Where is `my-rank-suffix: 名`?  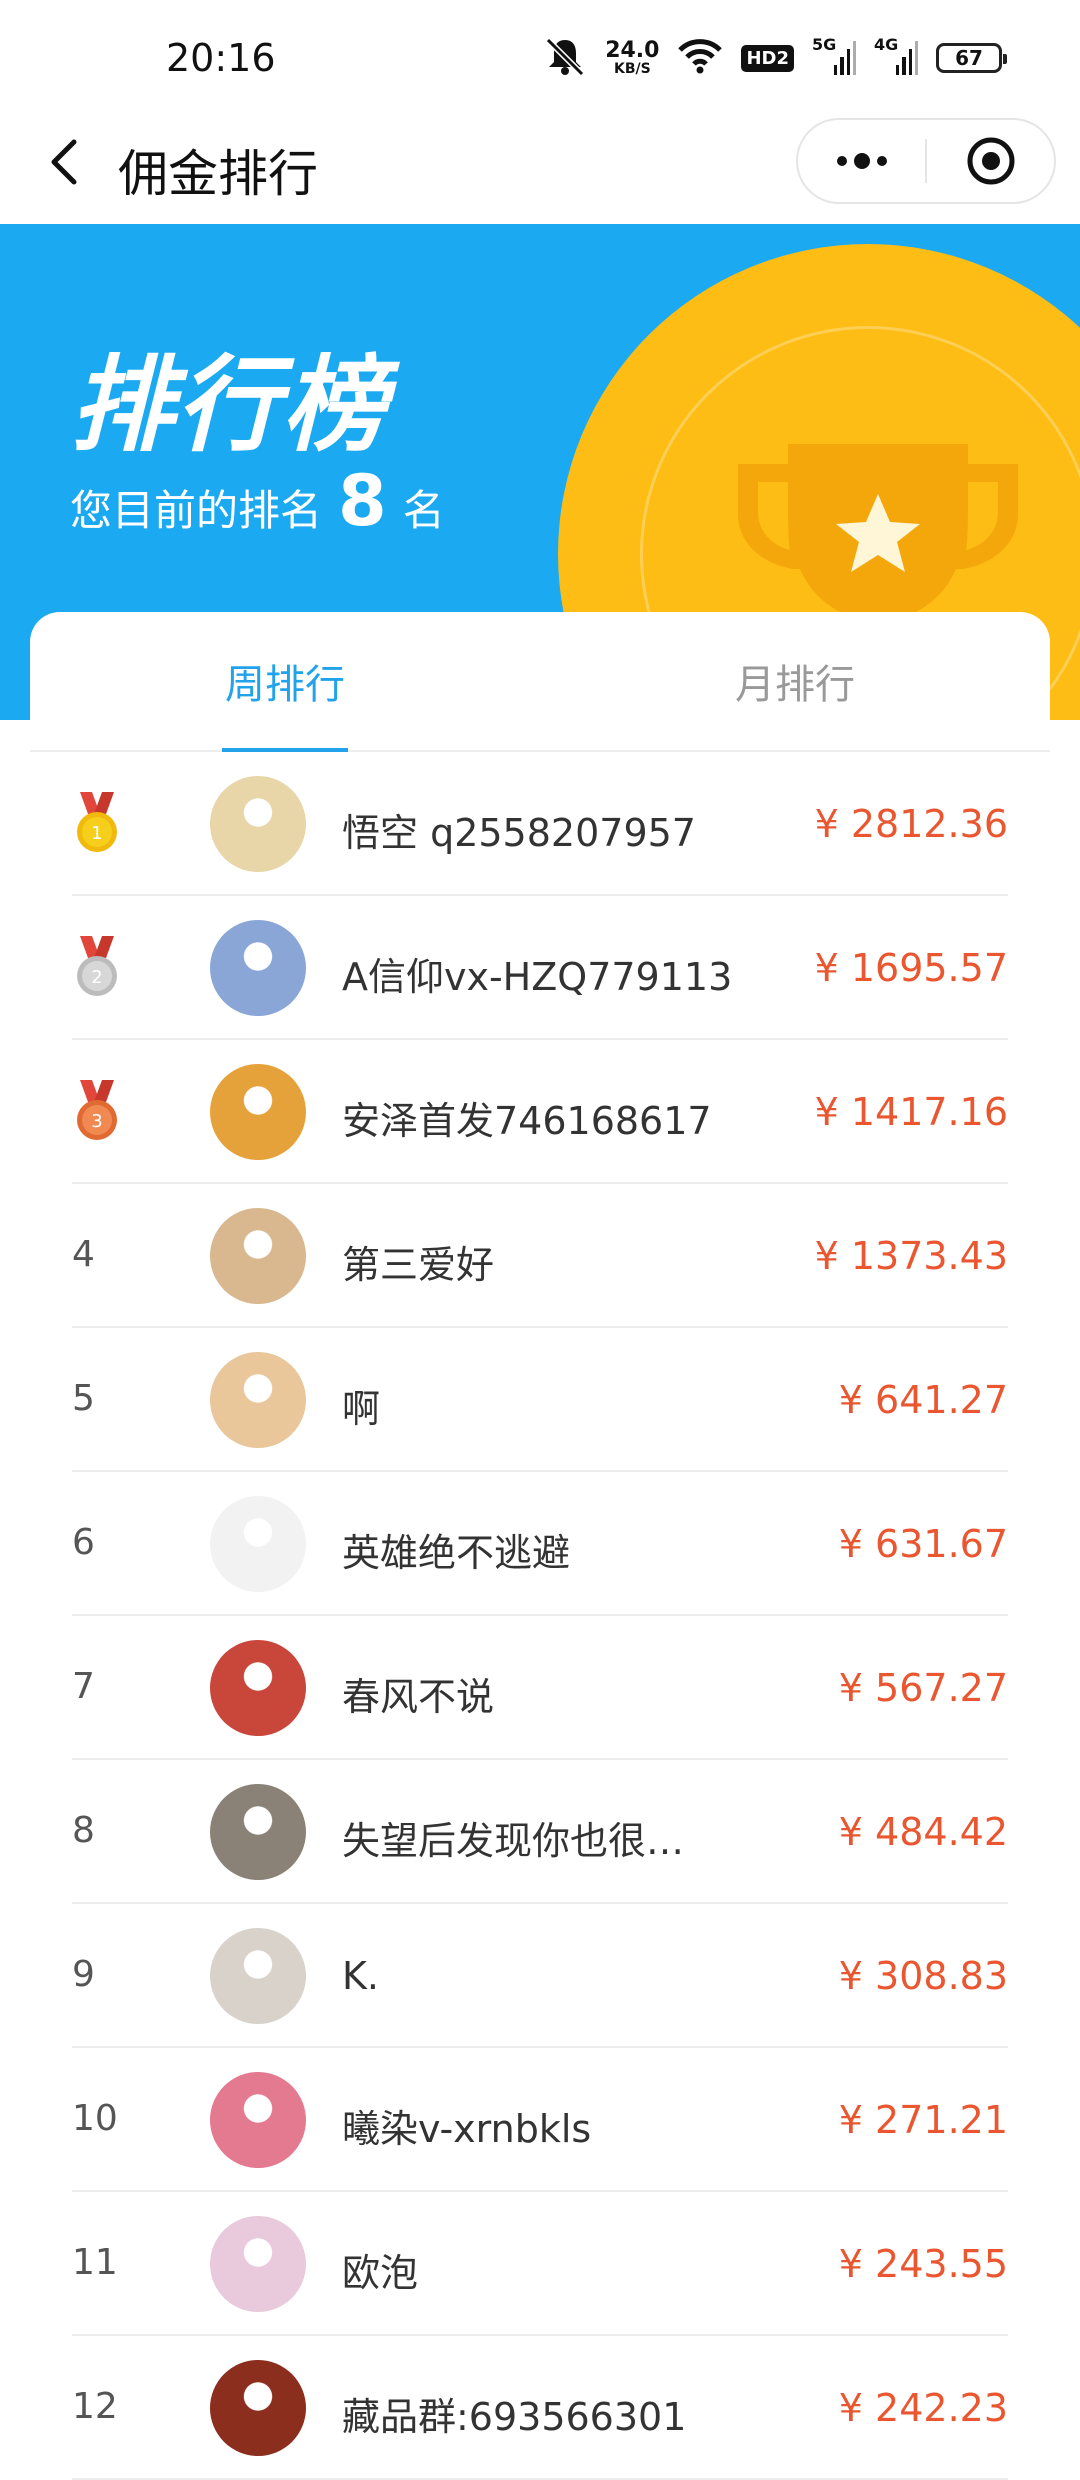 my-rank-suffix: 名 is located at coordinates (423, 510).